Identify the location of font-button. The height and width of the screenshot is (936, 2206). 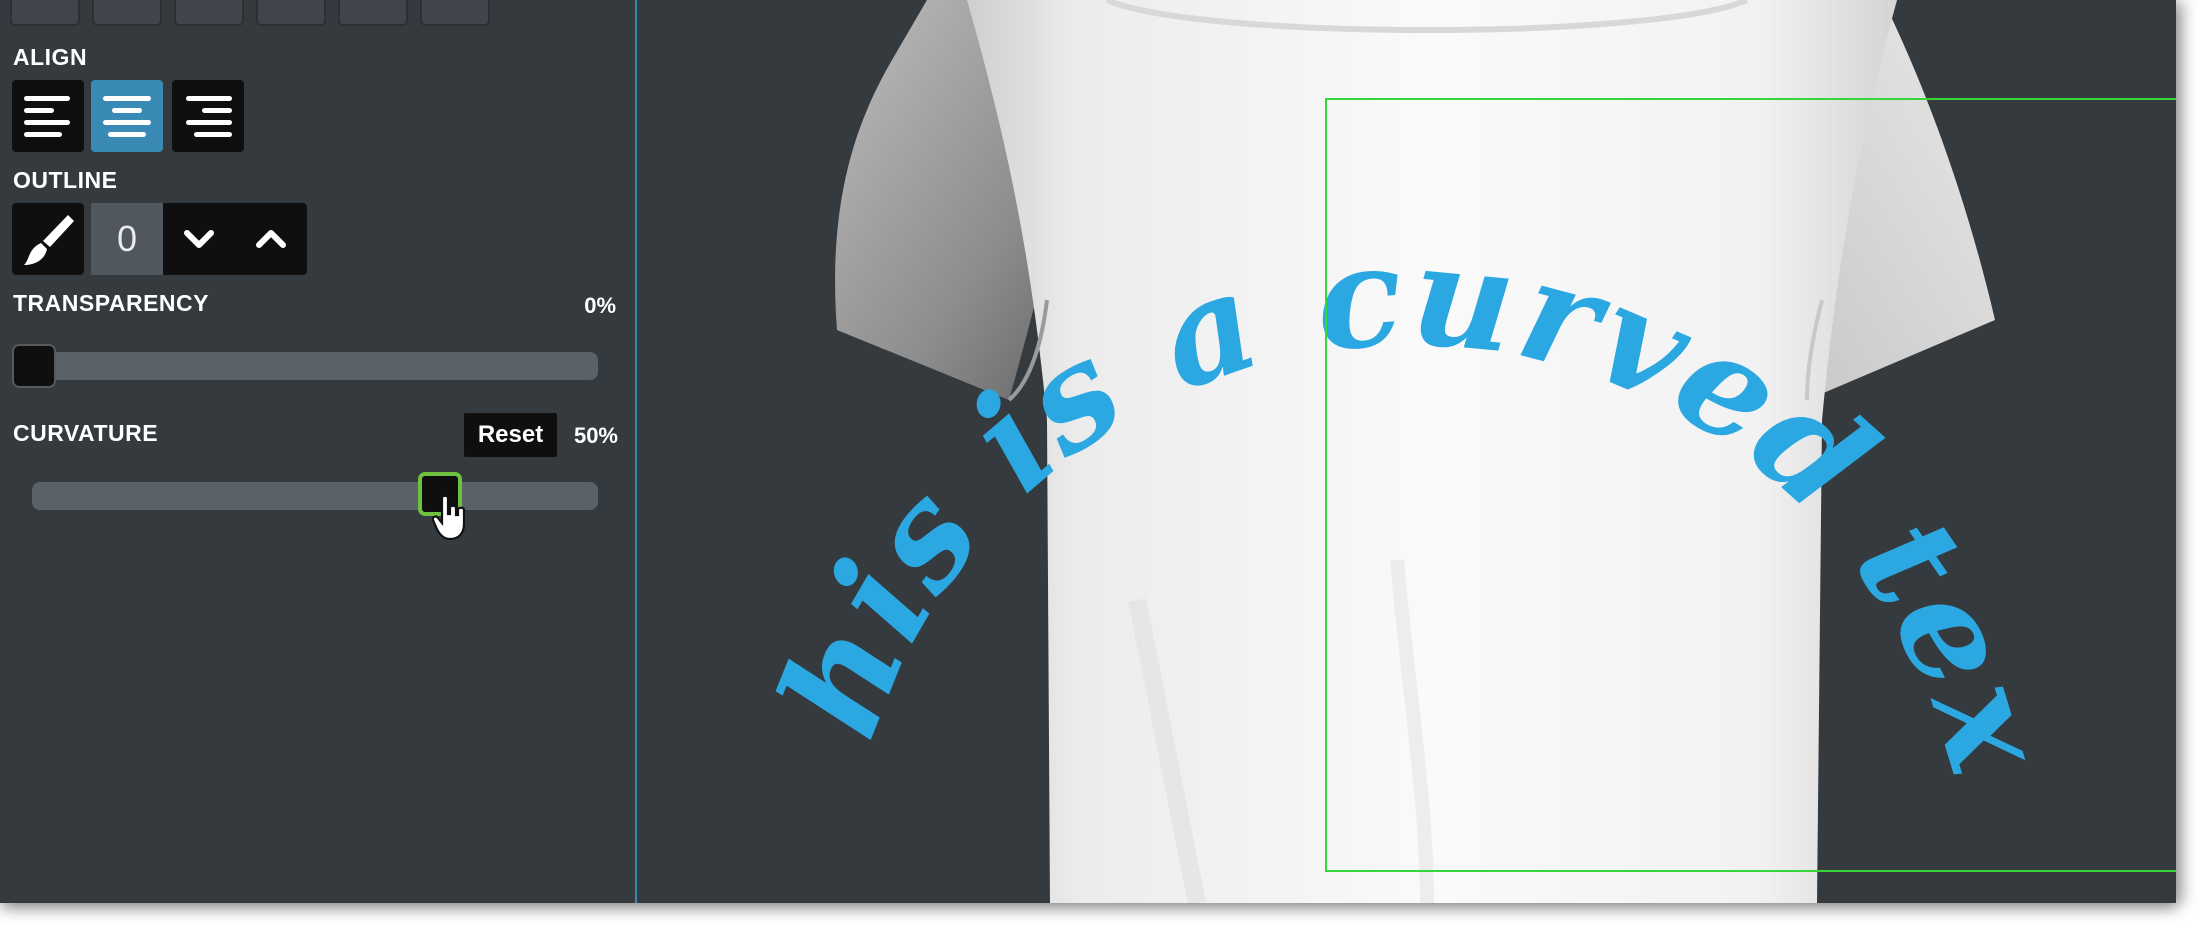
(45, 13).